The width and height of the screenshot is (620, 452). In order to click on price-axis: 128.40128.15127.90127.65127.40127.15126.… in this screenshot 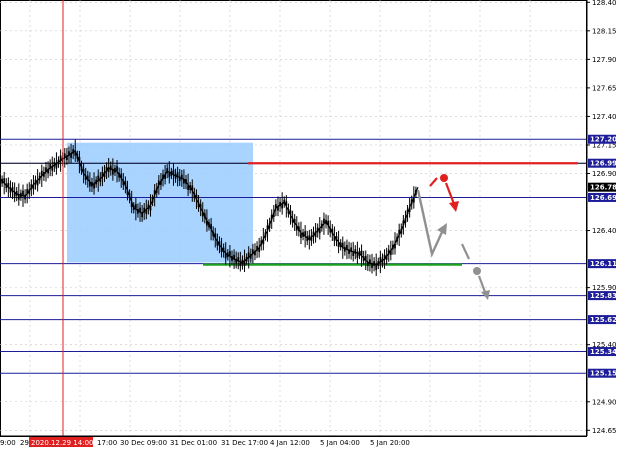, I will do `click(603, 226)`.